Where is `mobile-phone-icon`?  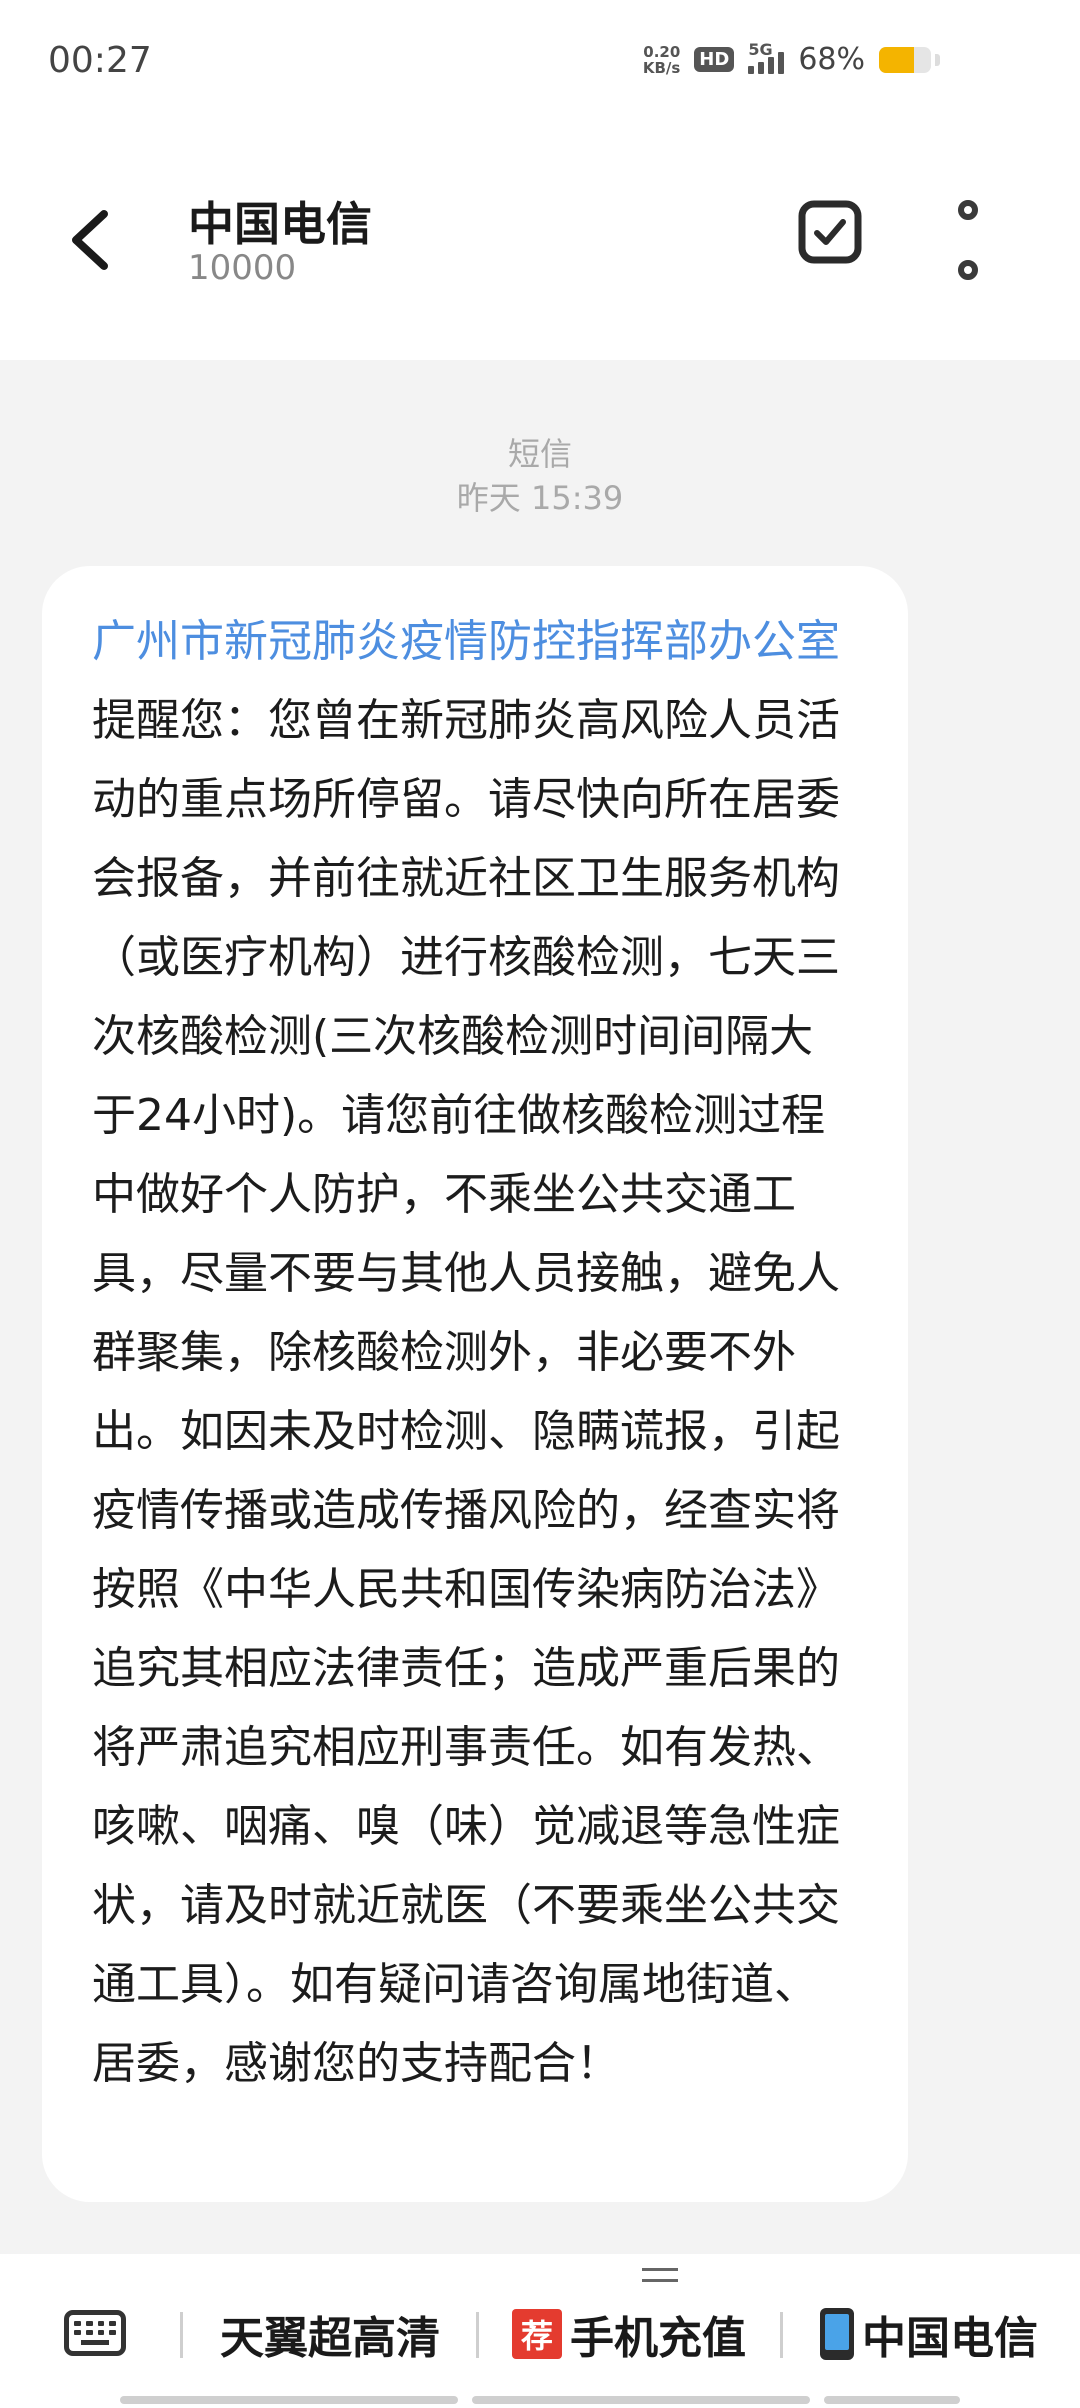
mobile-phone-icon is located at coordinates (837, 2334).